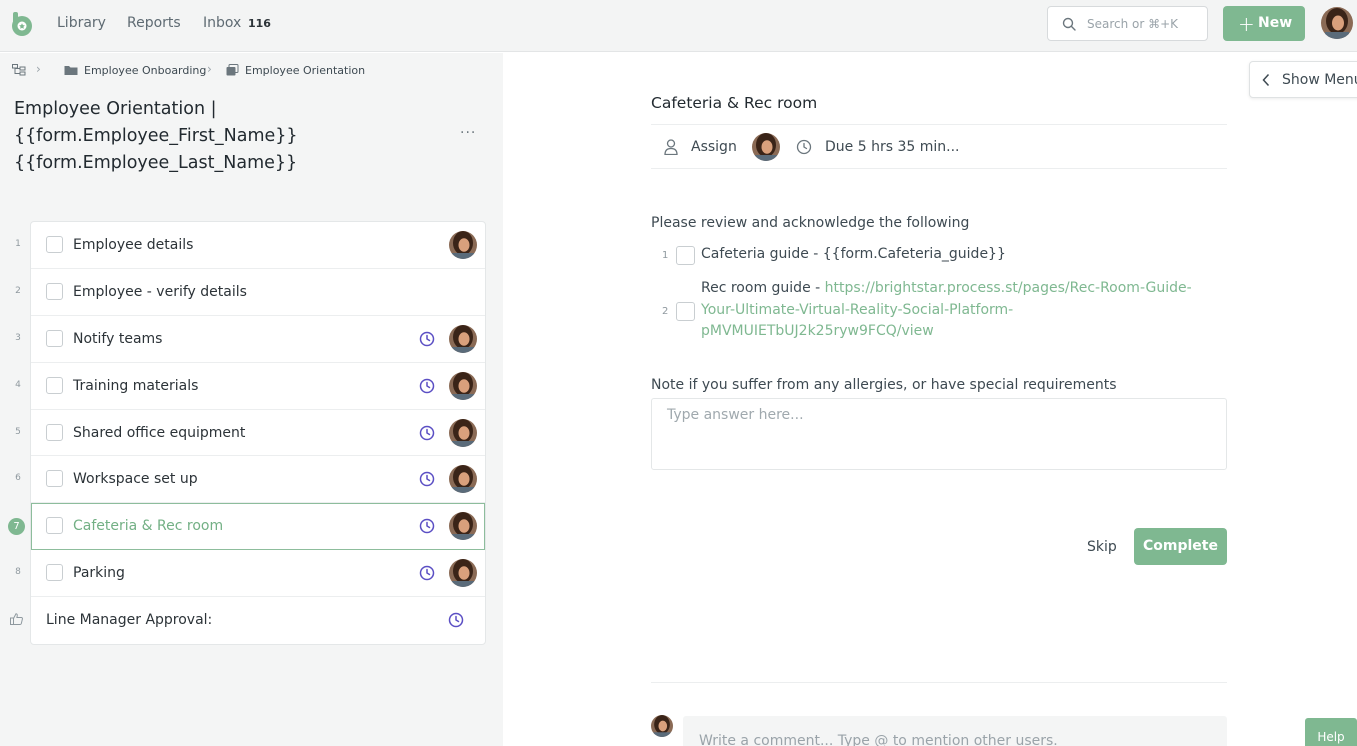 The width and height of the screenshot is (1357, 746). I want to click on divider, so click(939, 682).